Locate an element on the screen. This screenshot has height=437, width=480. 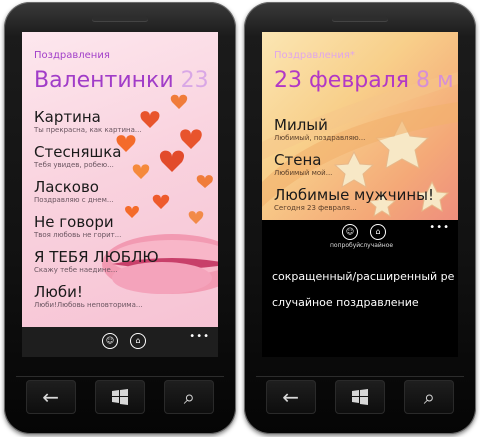
item-title: Стена is located at coordinates (298, 160).